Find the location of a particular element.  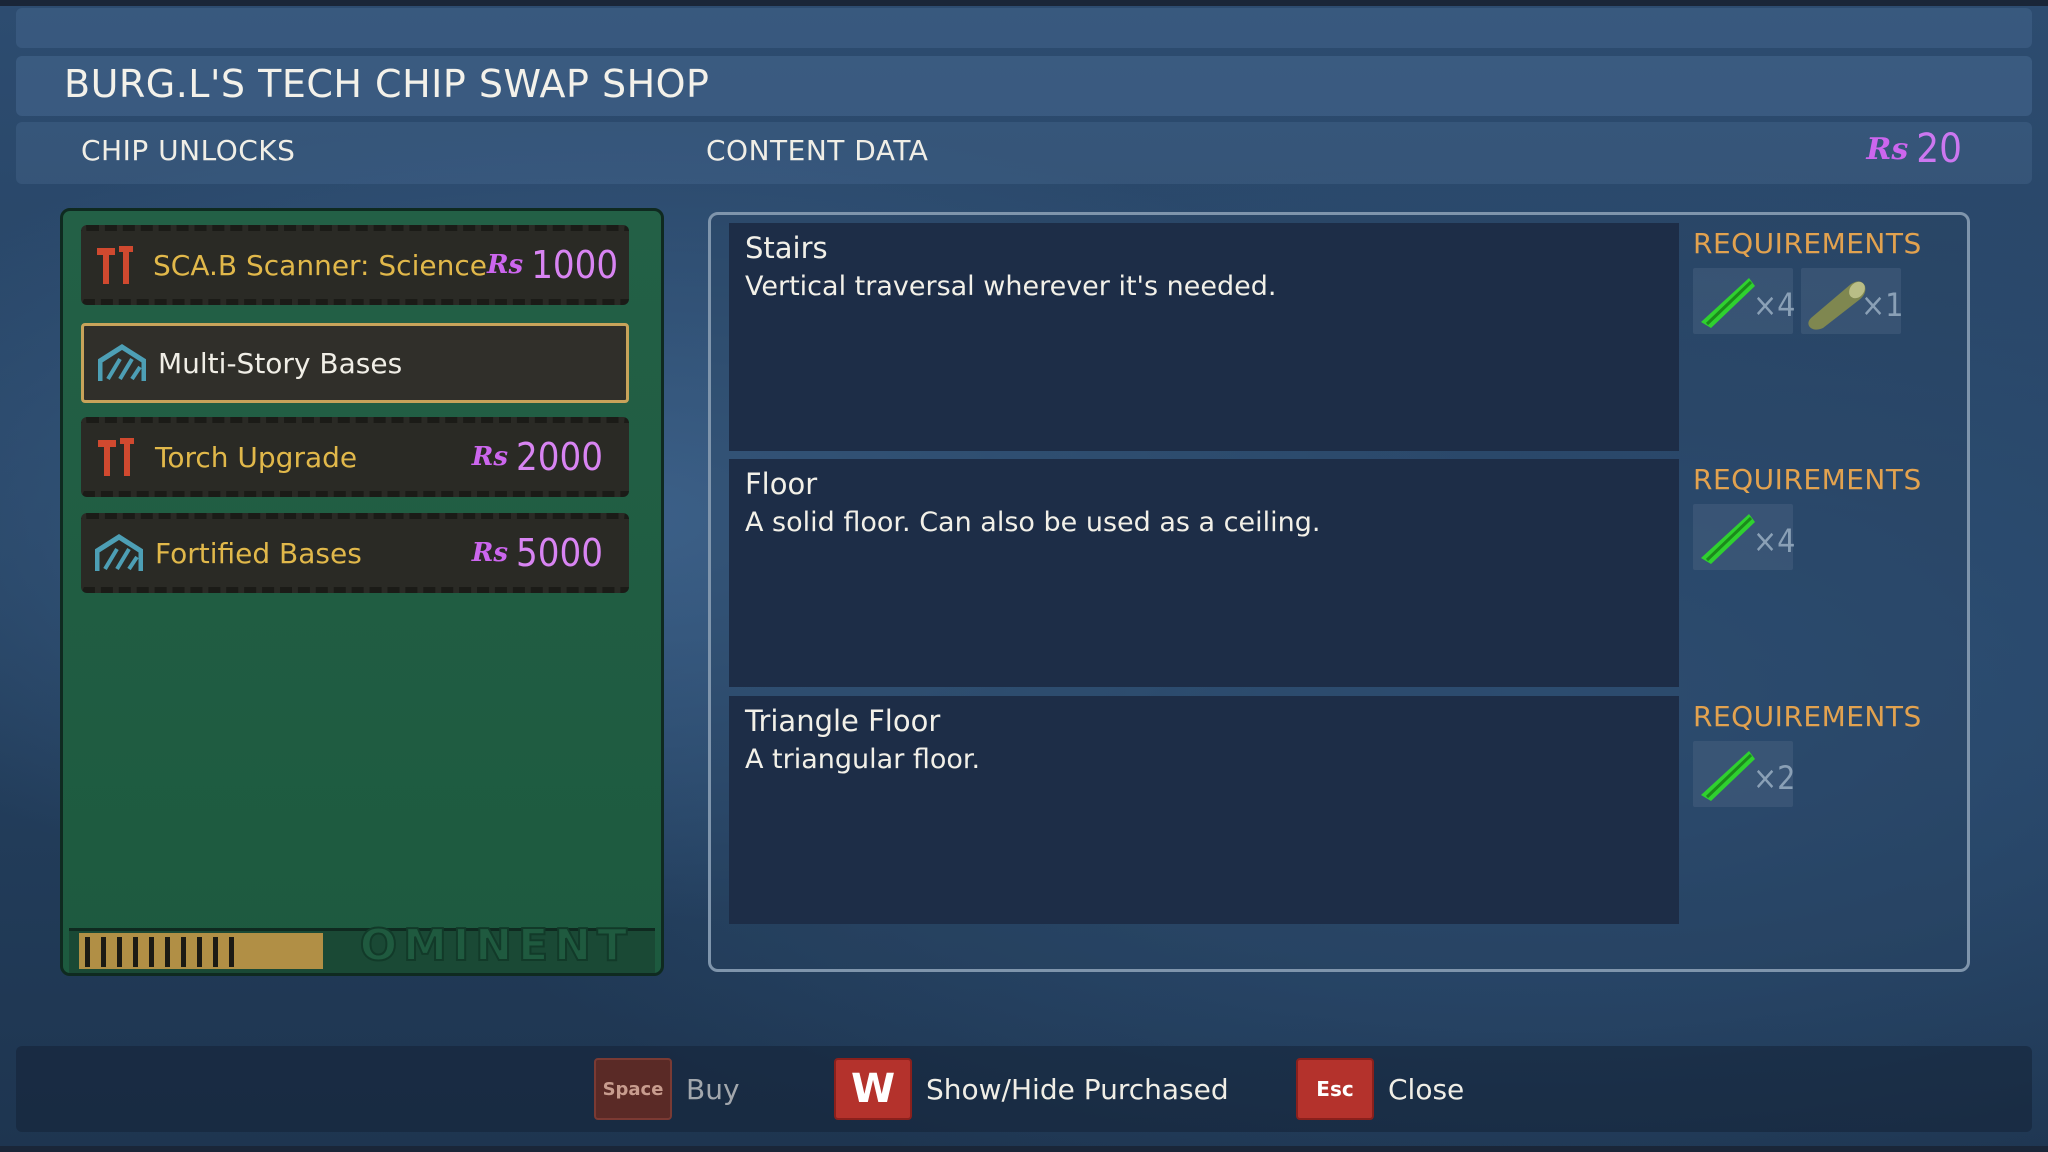

content-entry-name: Triangle Floor is located at coordinates (843, 721).